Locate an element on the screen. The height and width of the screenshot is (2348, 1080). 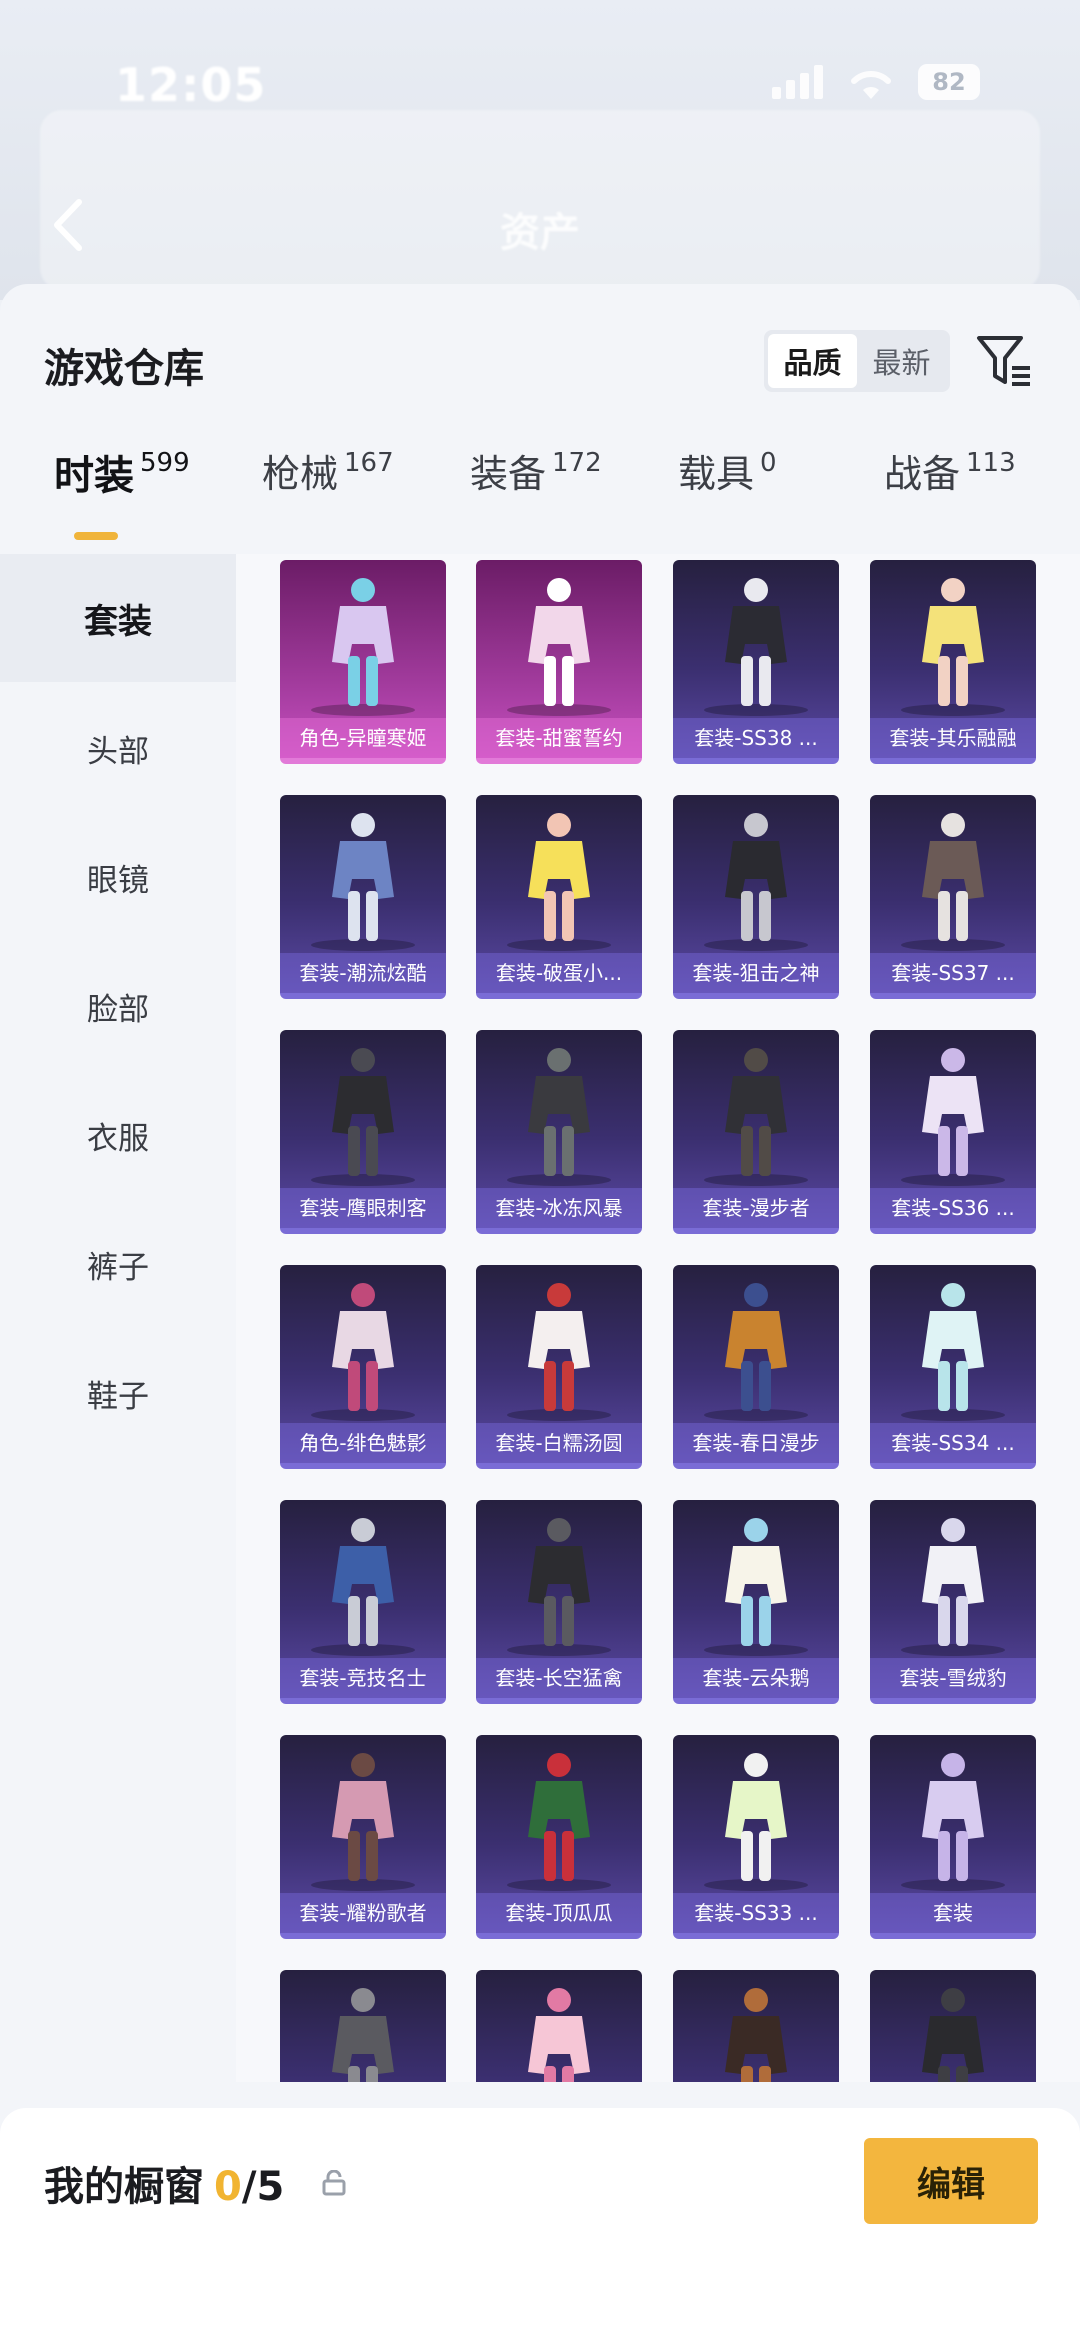
panel-title: 游戏仓库 is located at coordinates (124, 369).